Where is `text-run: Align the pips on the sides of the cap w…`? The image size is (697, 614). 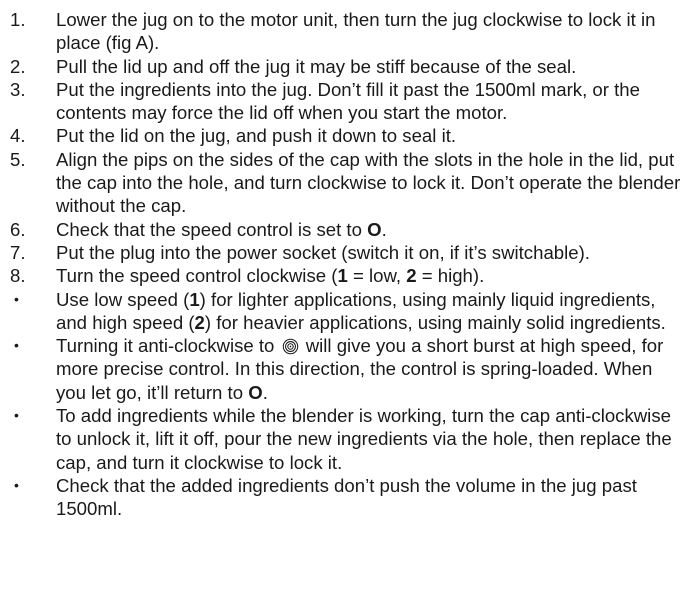
text-run: Align the pips on the sides of the cap w… is located at coordinates (368, 182).